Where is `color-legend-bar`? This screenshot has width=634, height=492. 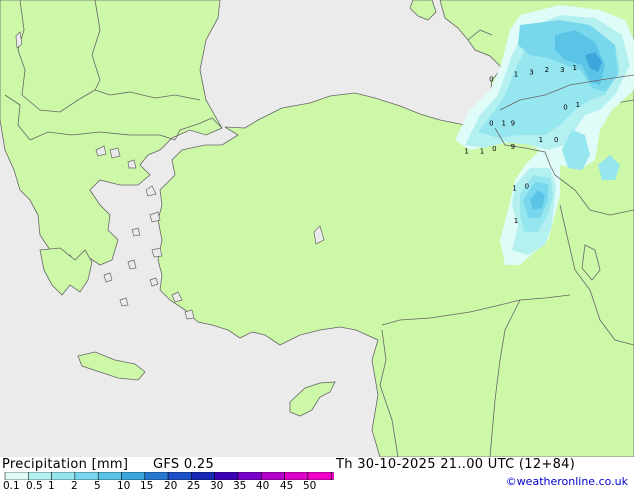
color-legend-bar is located at coordinates (169, 476).